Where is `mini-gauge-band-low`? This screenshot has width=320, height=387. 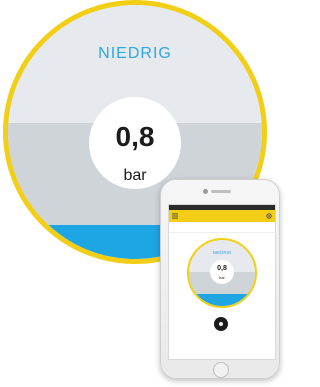
mini-gauge-band-low is located at coordinates (222, 300).